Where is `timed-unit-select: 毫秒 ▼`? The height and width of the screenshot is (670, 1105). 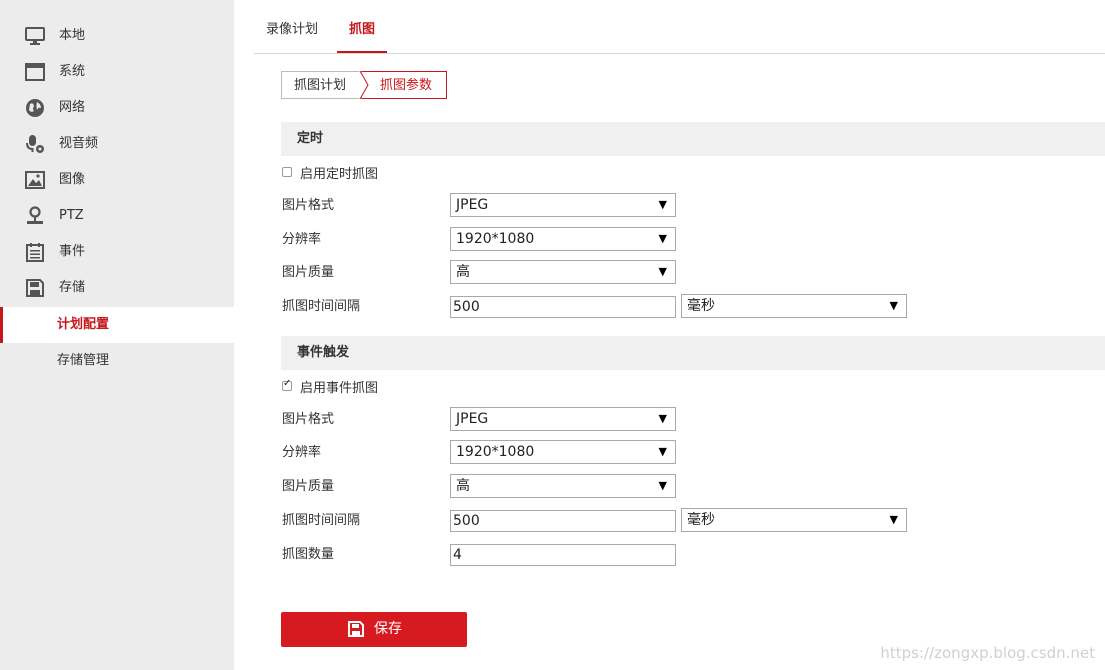 timed-unit-select: 毫秒 ▼ is located at coordinates (794, 306).